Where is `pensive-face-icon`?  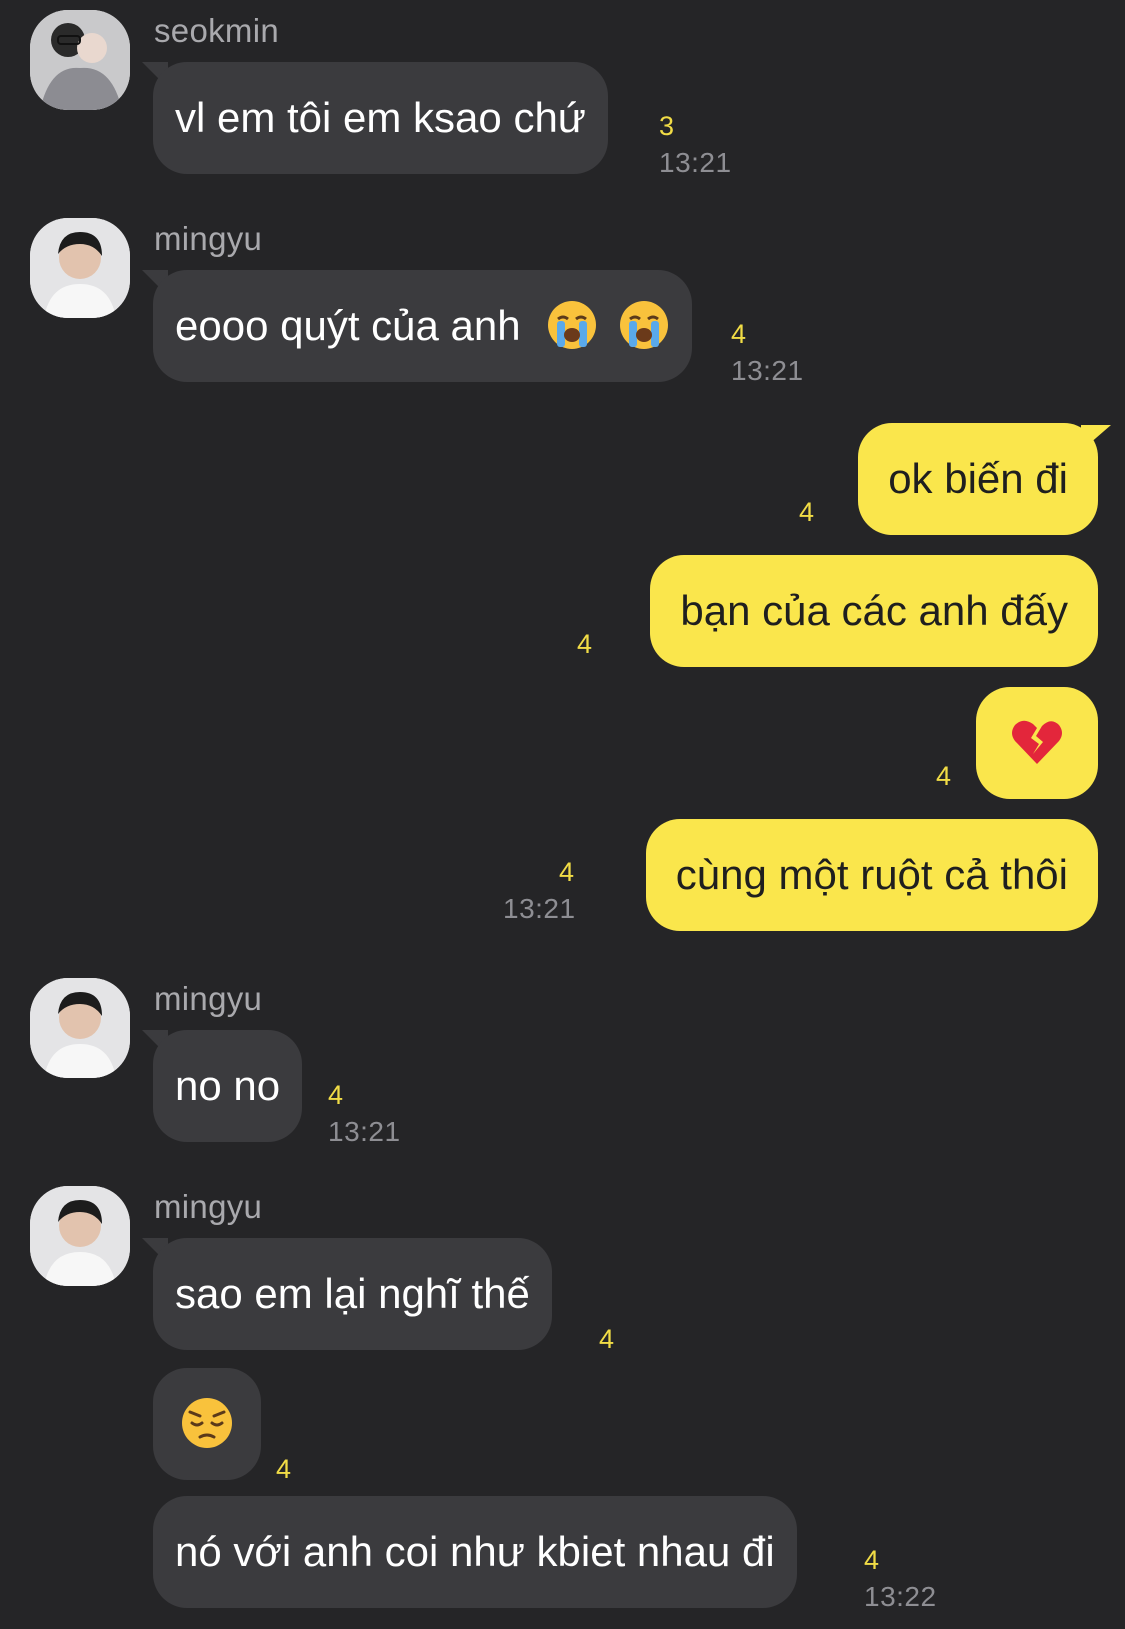
pensive-face-icon is located at coordinates (207, 1423).